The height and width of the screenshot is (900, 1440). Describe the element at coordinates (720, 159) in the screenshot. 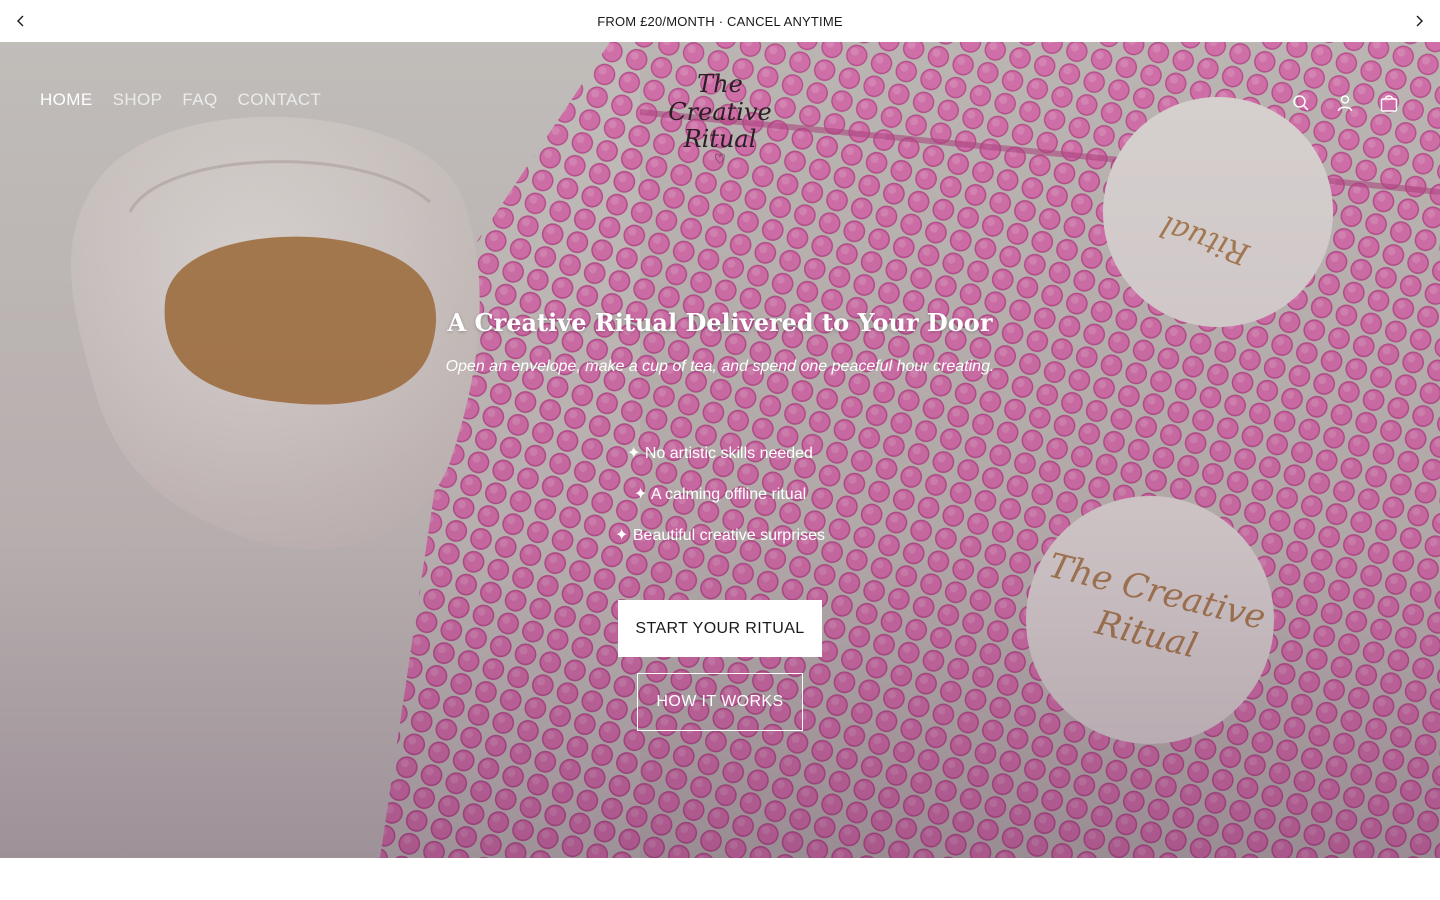

I see `heart-icon: ♡` at that location.